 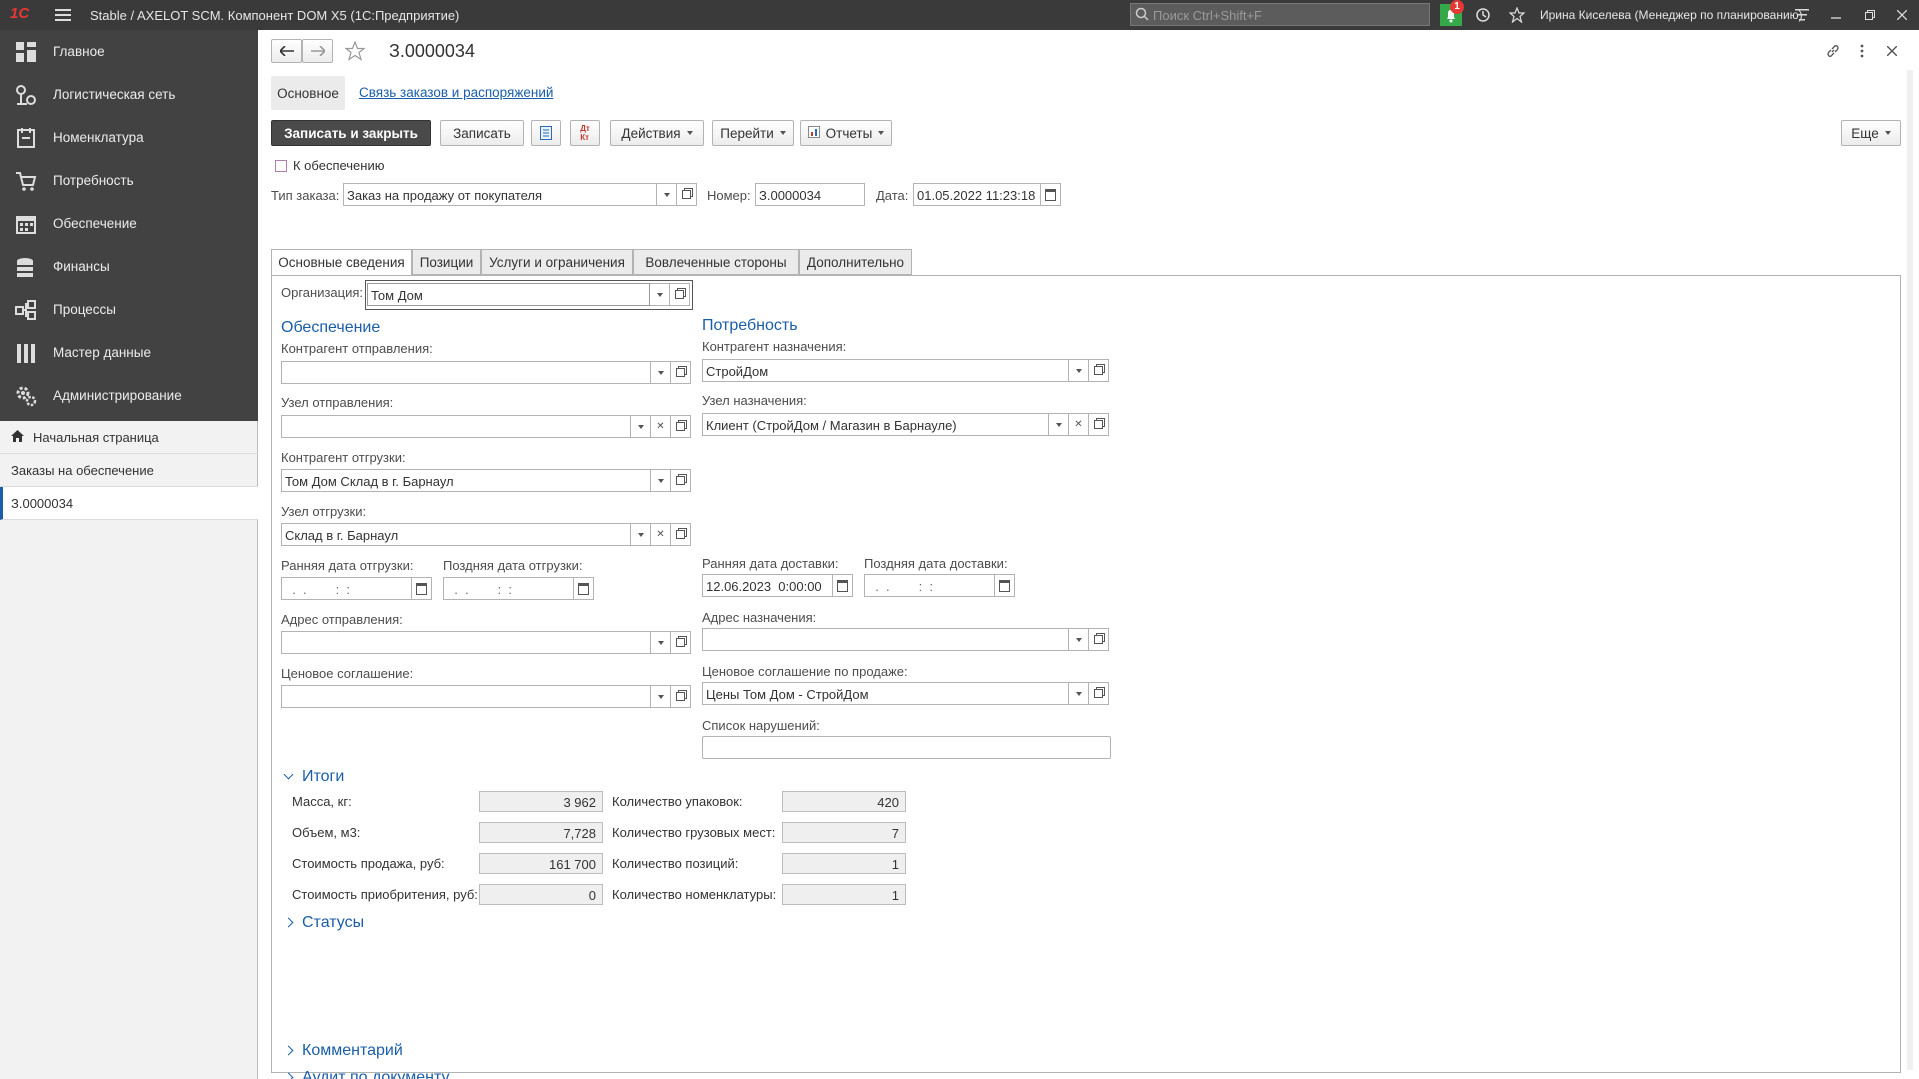 I want to click on price-agreement-open, so click(x=681, y=696).